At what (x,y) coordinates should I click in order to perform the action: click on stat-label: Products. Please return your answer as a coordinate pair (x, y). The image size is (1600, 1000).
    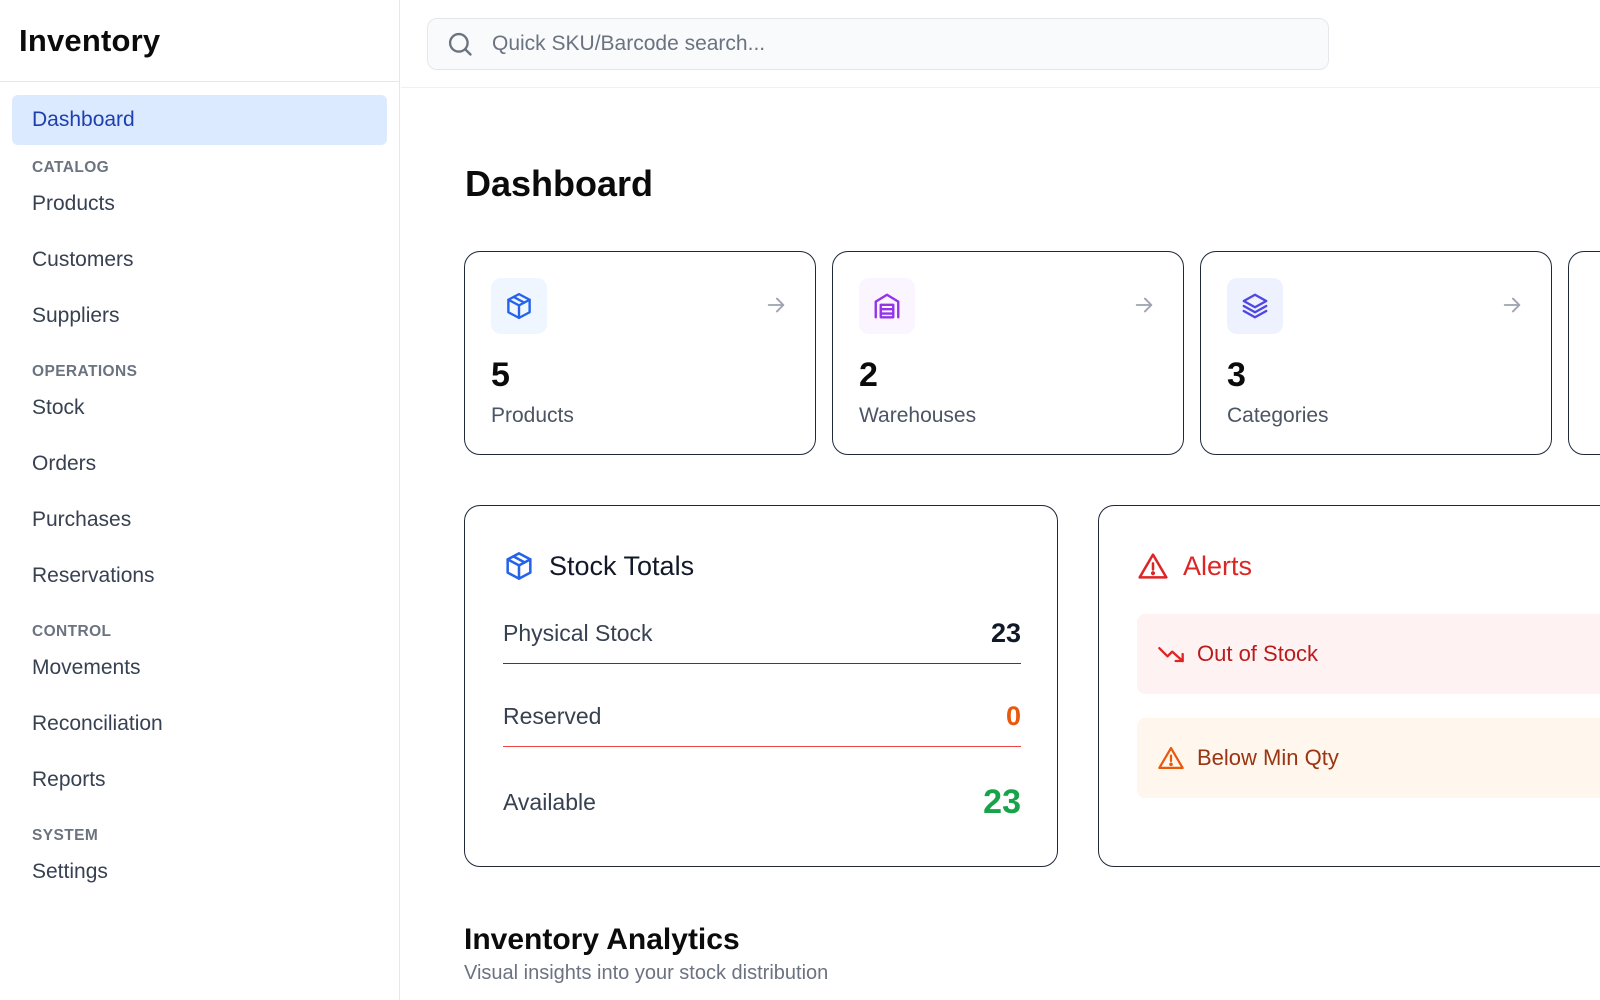
    Looking at the image, I should click on (532, 415).